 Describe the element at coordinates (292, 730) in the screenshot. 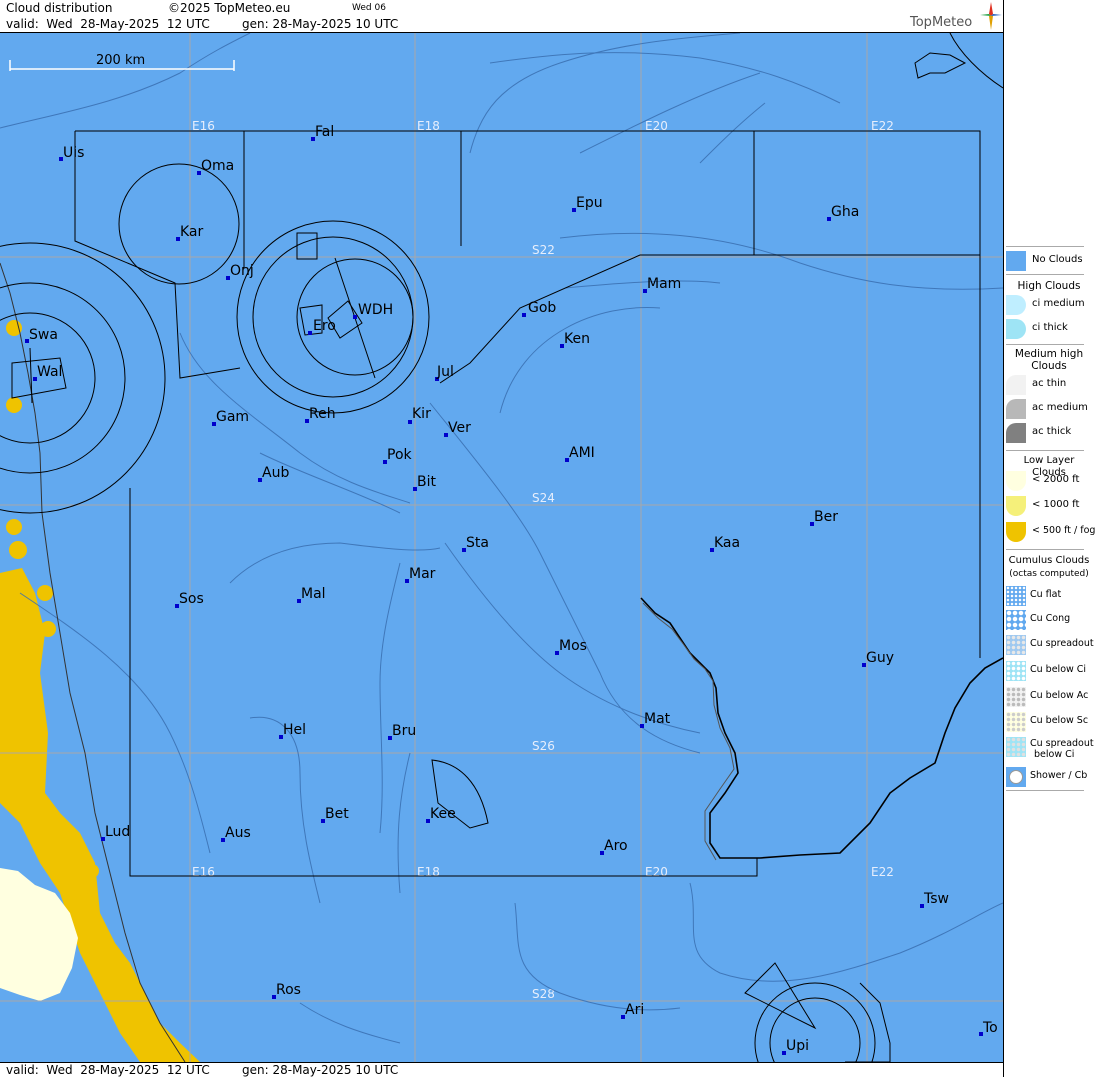

I see `city-hel: Hel` at that location.